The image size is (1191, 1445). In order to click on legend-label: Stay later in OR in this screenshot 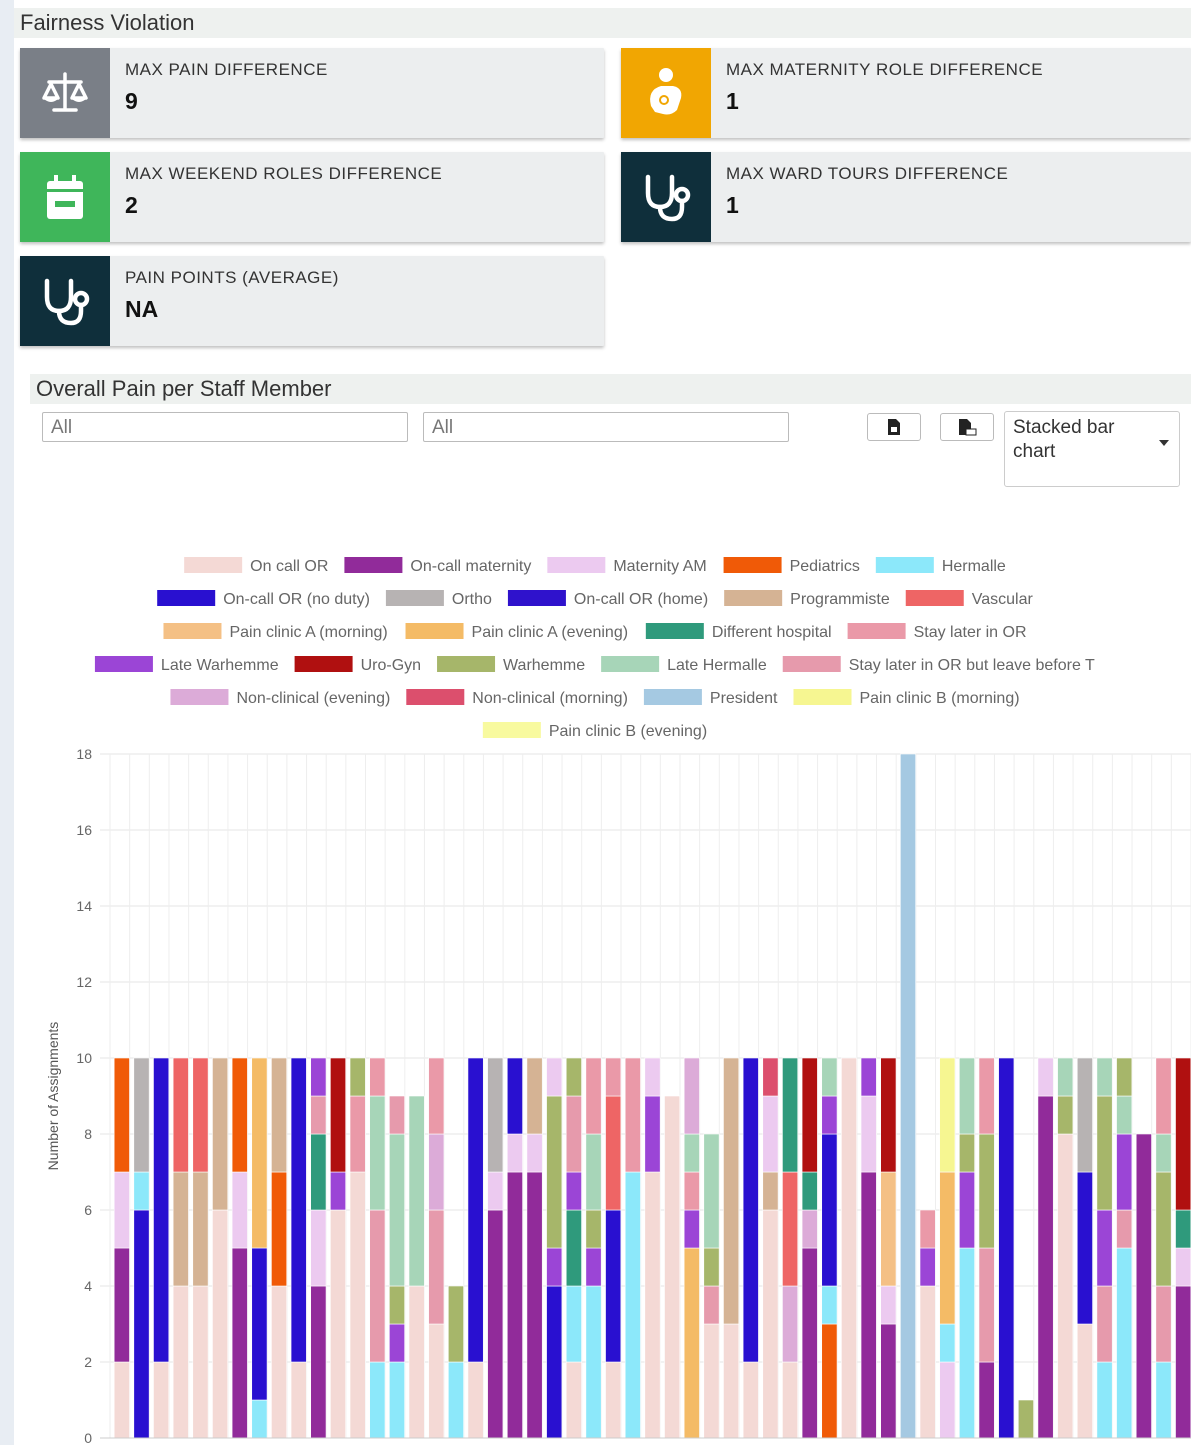, I will do `click(970, 632)`.